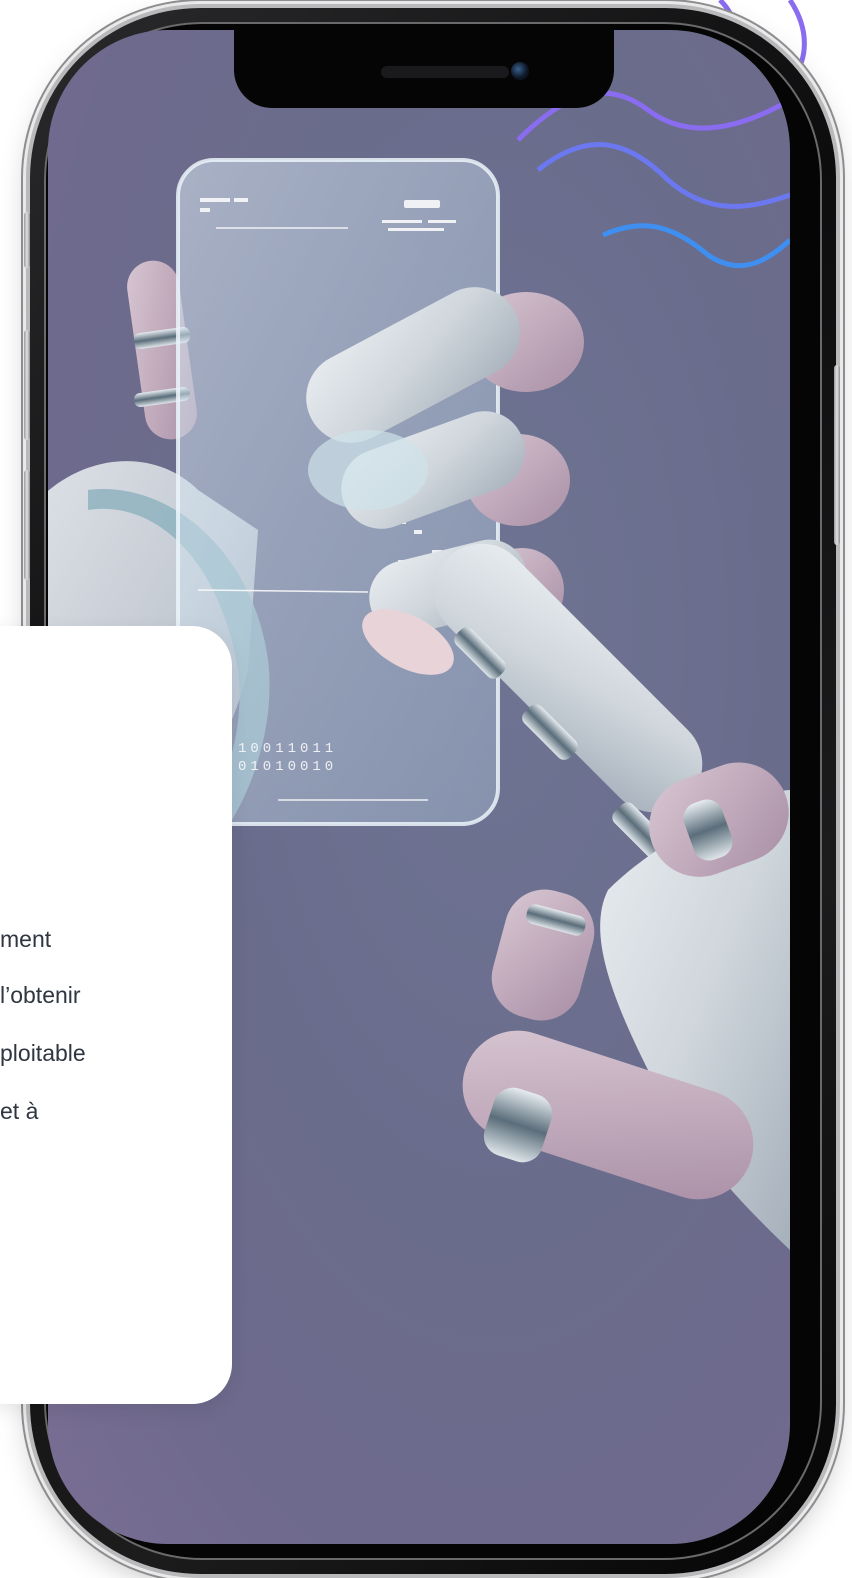 The height and width of the screenshot is (1578, 852). I want to click on binary-digits-1: 10011011, so click(287, 749).